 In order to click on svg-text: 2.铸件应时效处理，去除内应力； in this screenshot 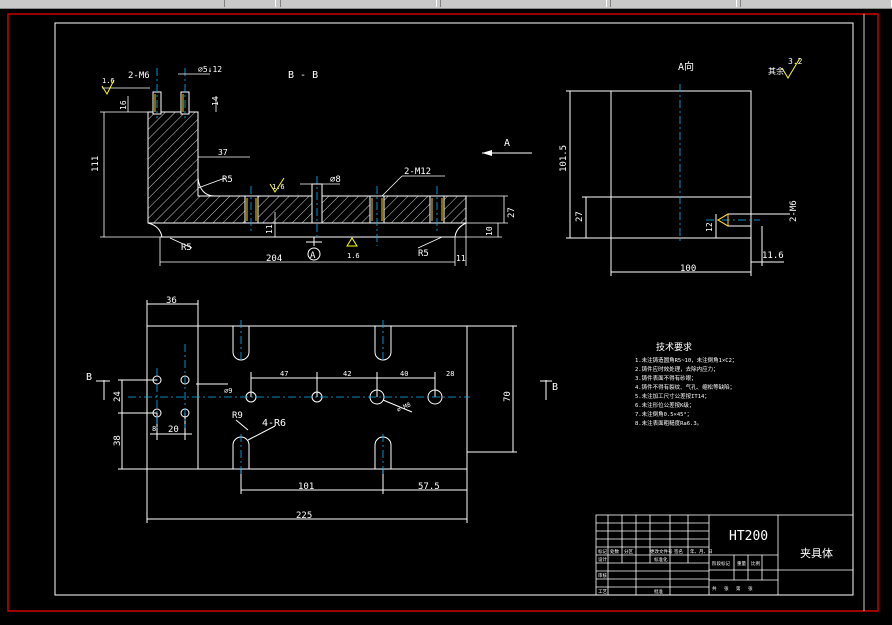, I will do `click(677, 369)`.